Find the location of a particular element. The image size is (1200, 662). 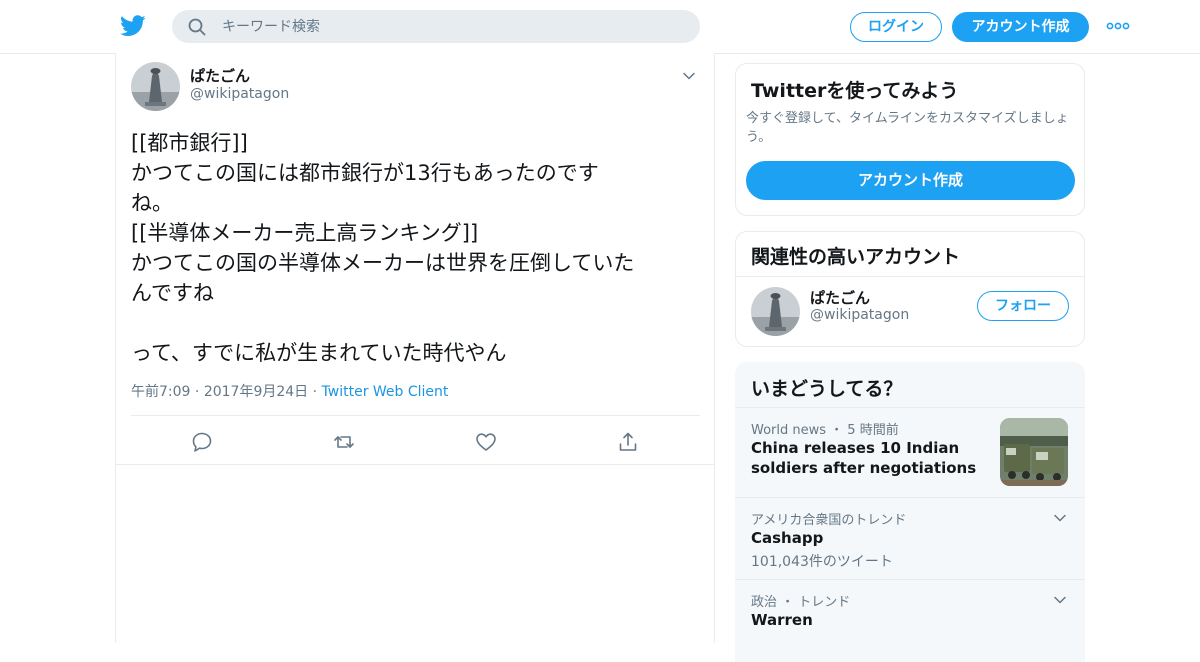

trend-context: 政治 ・ トレンド is located at coordinates (801, 602).